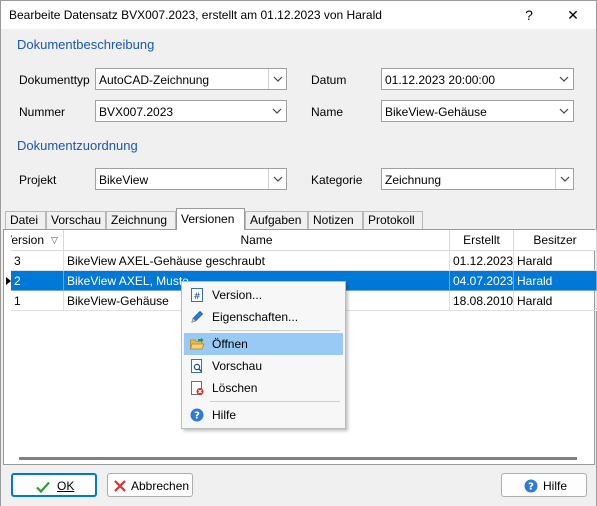 The image size is (597, 506). I want to click on cell-erstellt: 01.12.2023, so click(482, 261).